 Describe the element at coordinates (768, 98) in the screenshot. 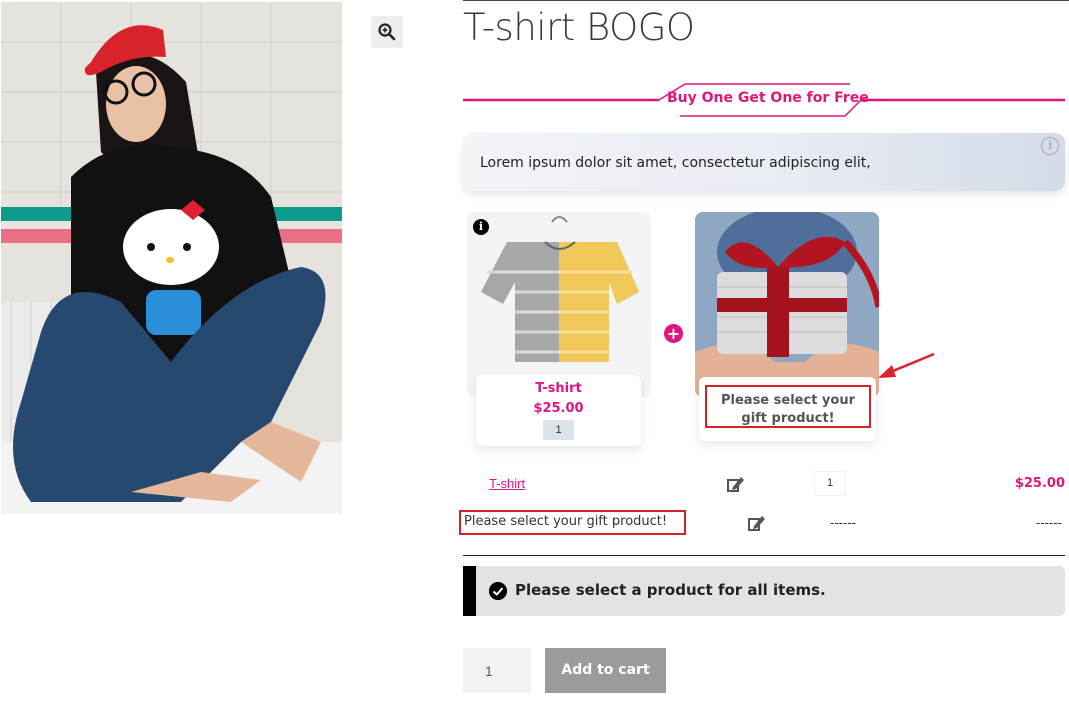

I see `offer-banner-title: Buy One Get One for Free` at that location.